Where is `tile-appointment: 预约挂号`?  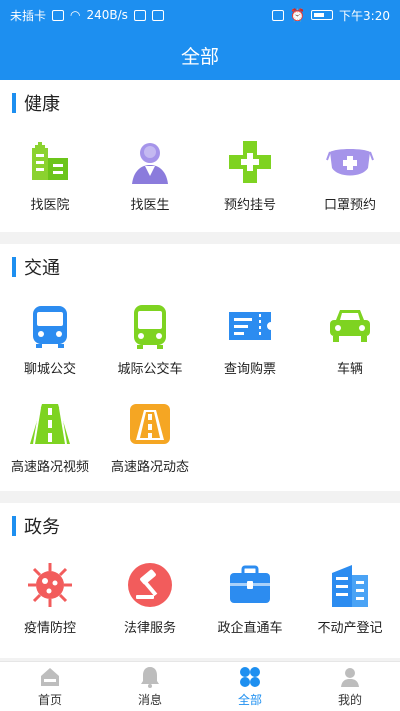
tile-appointment: 预约挂号 is located at coordinates (250, 175).